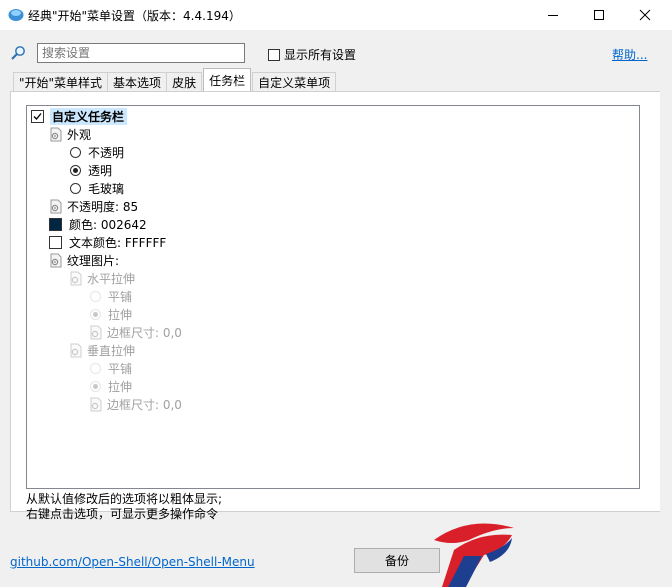  What do you see at coordinates (95, 296) in the screenshot?
I see `horizontal-tile-radio` at bounding box center [95, 296].